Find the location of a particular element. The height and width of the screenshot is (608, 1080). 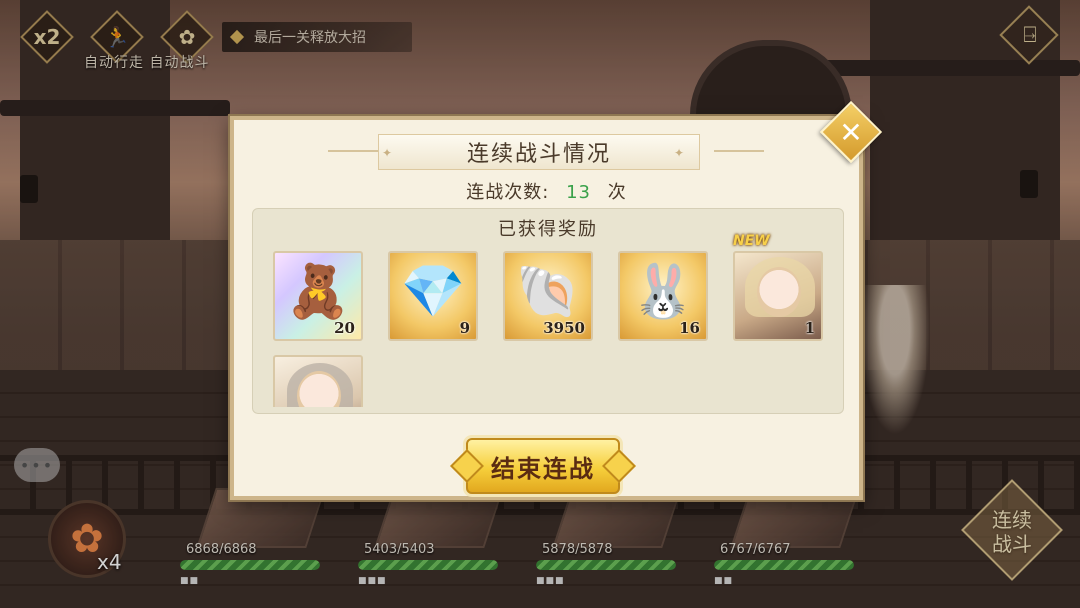

reward-item: 1 is located at coordinates (778, 296).